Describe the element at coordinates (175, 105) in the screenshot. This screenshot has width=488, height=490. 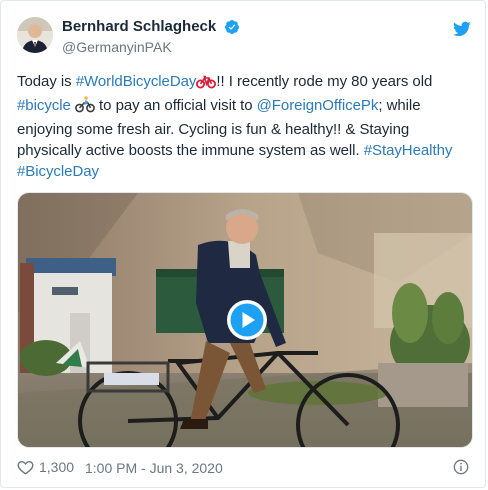
I see `tweet-text-segment: to pay an official visit to` at that location.